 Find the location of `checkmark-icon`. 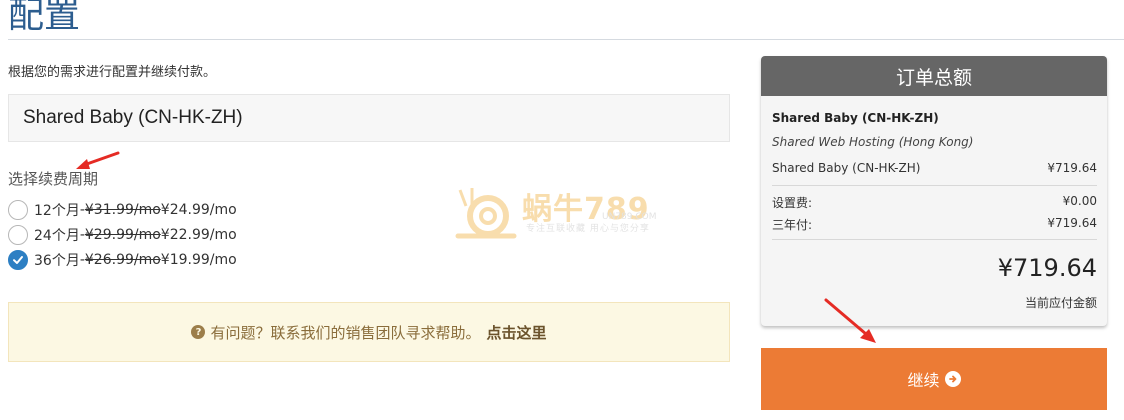

checkmark-icon is located at coordinates (18, 260).